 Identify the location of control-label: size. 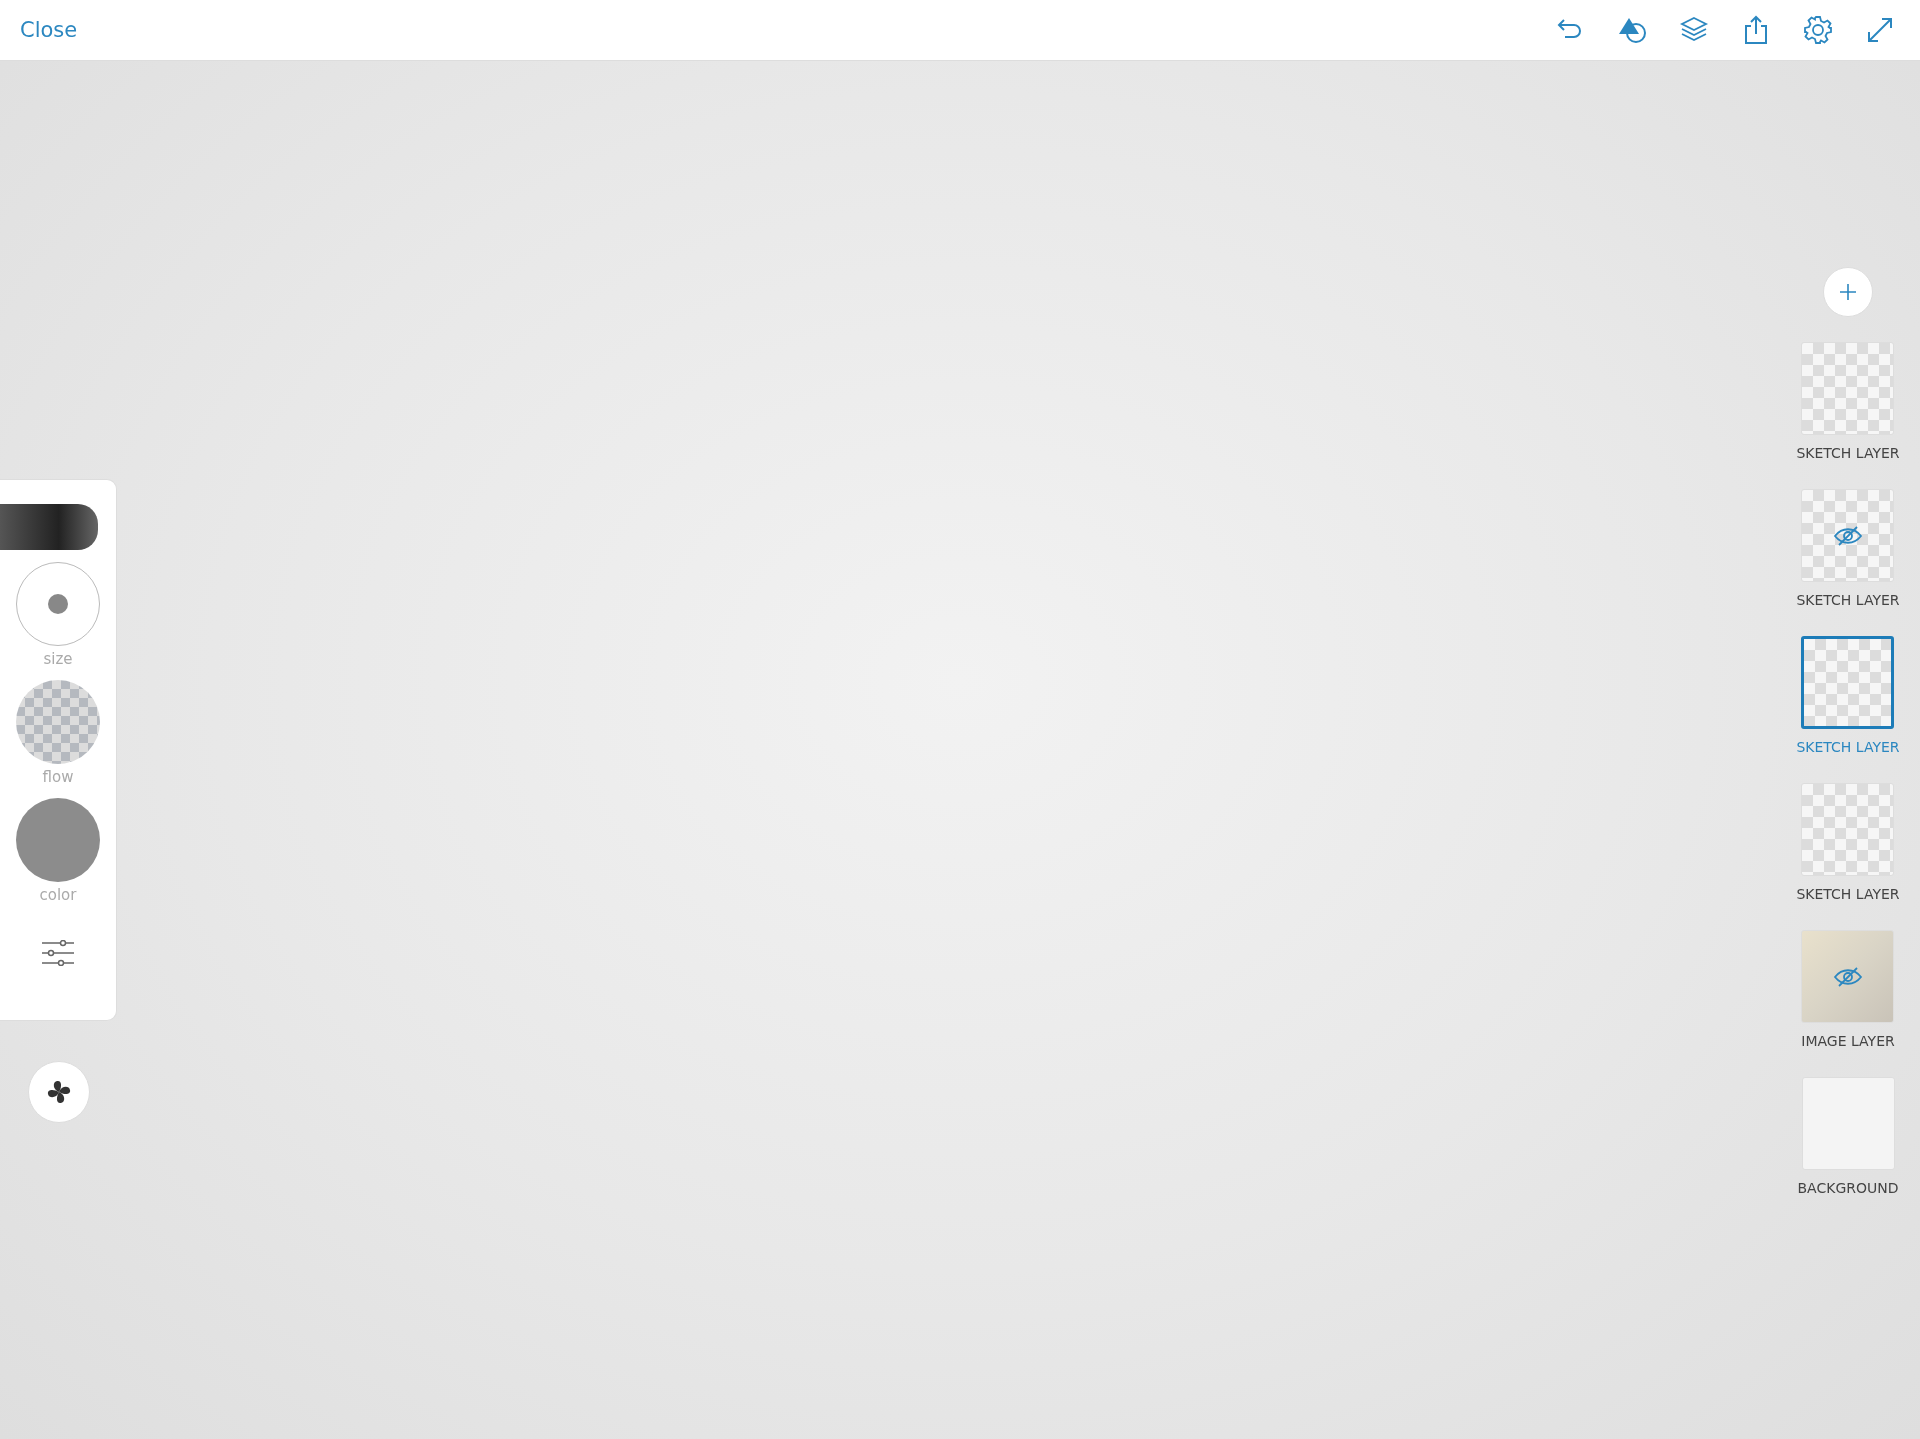
(58, 659).